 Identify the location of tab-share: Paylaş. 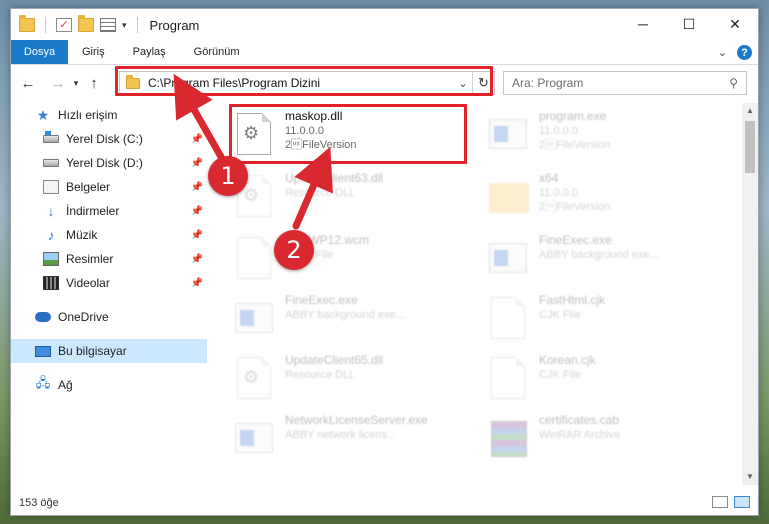
(149, 52).